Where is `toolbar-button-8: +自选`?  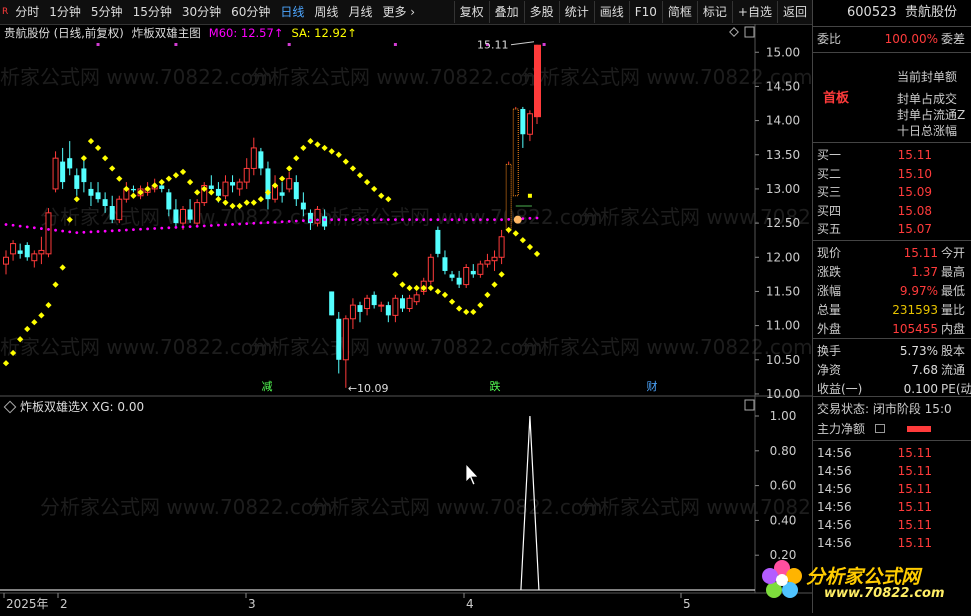
toolbar-button-8: +自选 is located at coordinates (754, 12).